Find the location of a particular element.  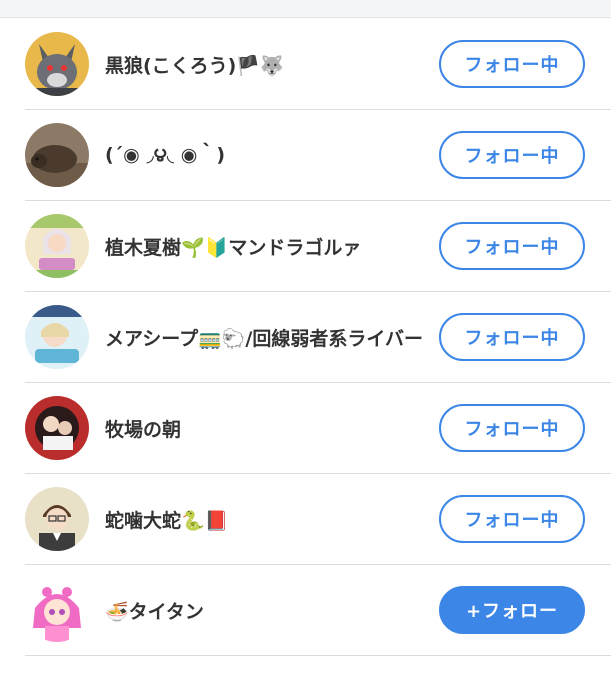

list-item: 🍜タイタン +フォロー is located at coordinates (318, 610).